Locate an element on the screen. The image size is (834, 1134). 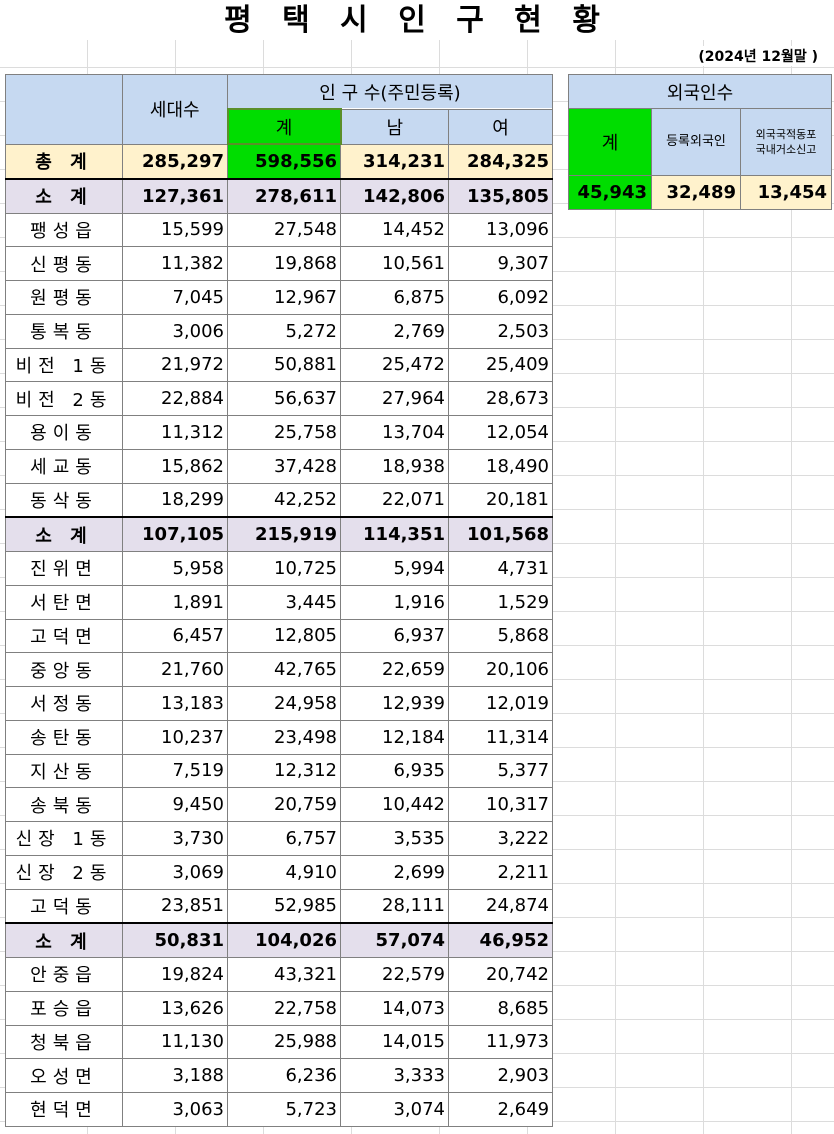
district-female: 5,868 is located at coordinates (500, 636).